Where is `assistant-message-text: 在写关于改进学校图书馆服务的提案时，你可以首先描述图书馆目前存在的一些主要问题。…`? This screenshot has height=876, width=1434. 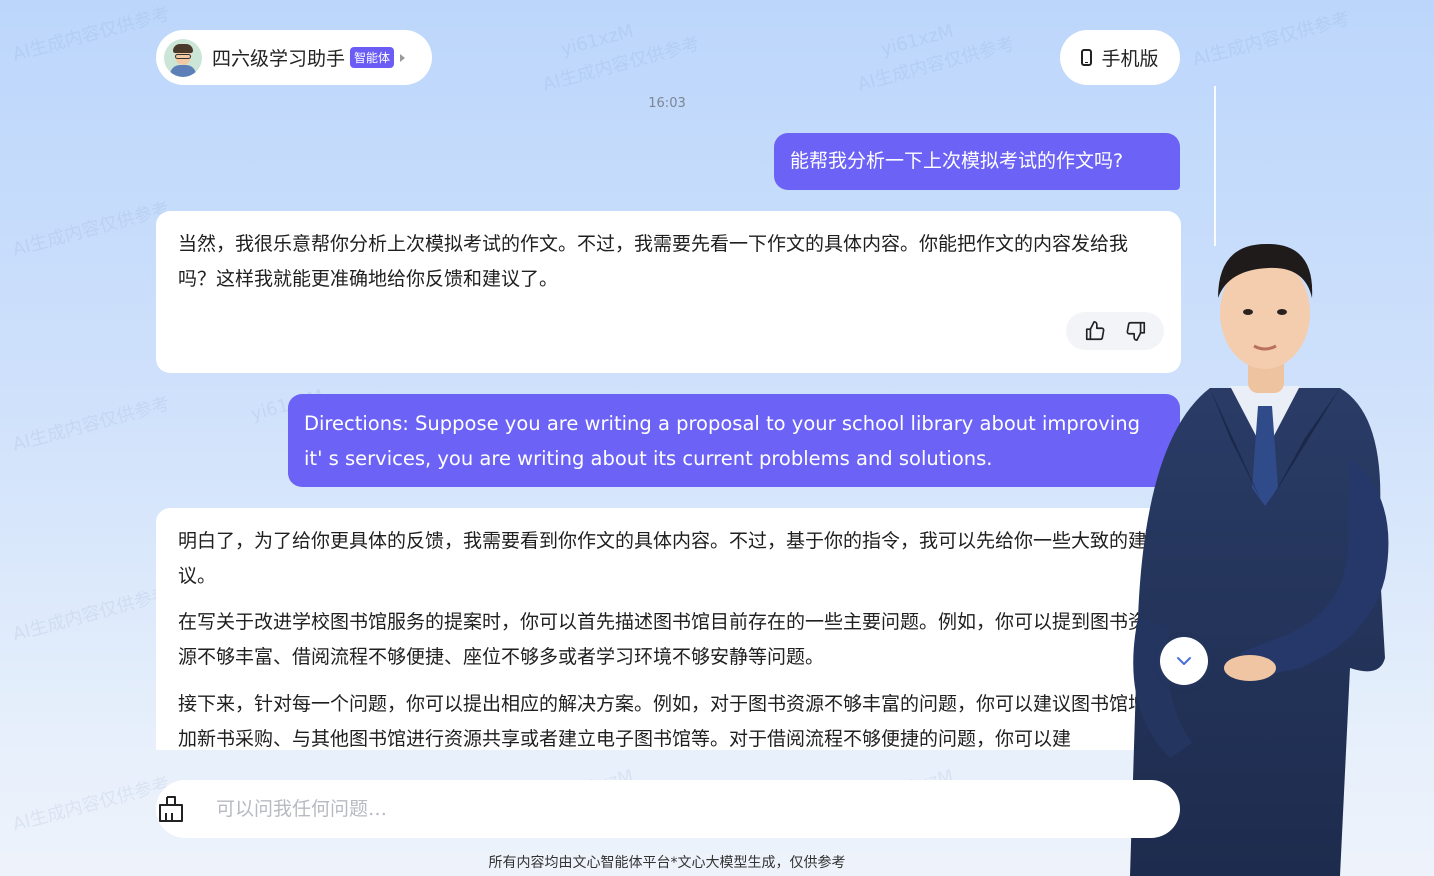 assistant-message-text: 在写关于改进学校图书馆服务的提案时，你可以首先描述图书馆目前存在的一些主要问题。… is located at coordinates (663, 639).